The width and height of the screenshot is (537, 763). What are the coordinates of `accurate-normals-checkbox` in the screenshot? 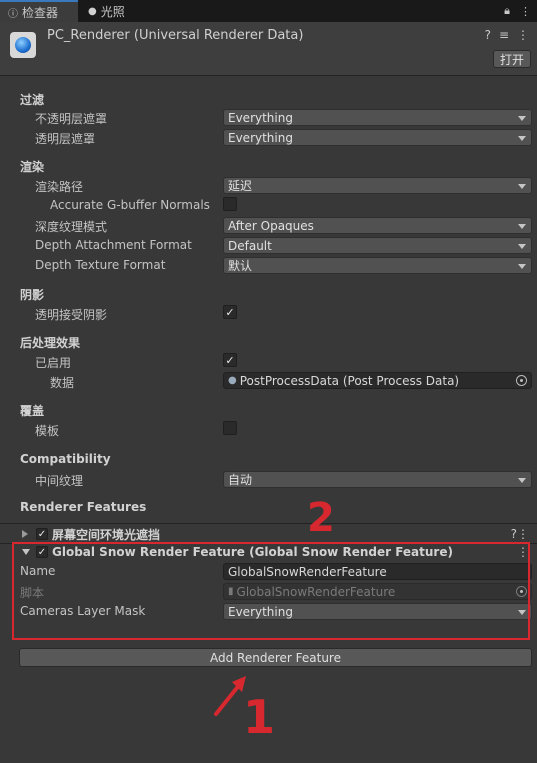 It's located at (230, 204).